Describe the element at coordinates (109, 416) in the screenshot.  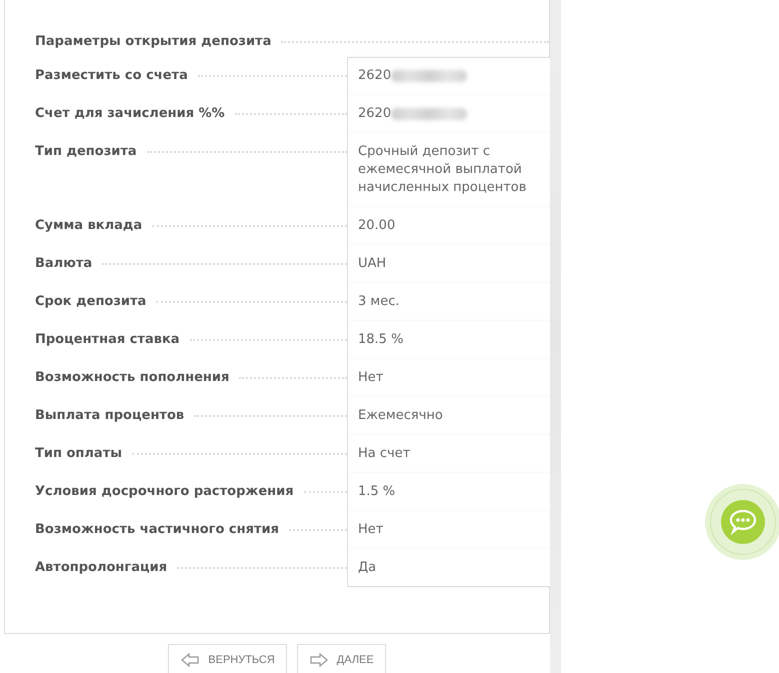
I see `field-label: Выплата процентов` at that location.